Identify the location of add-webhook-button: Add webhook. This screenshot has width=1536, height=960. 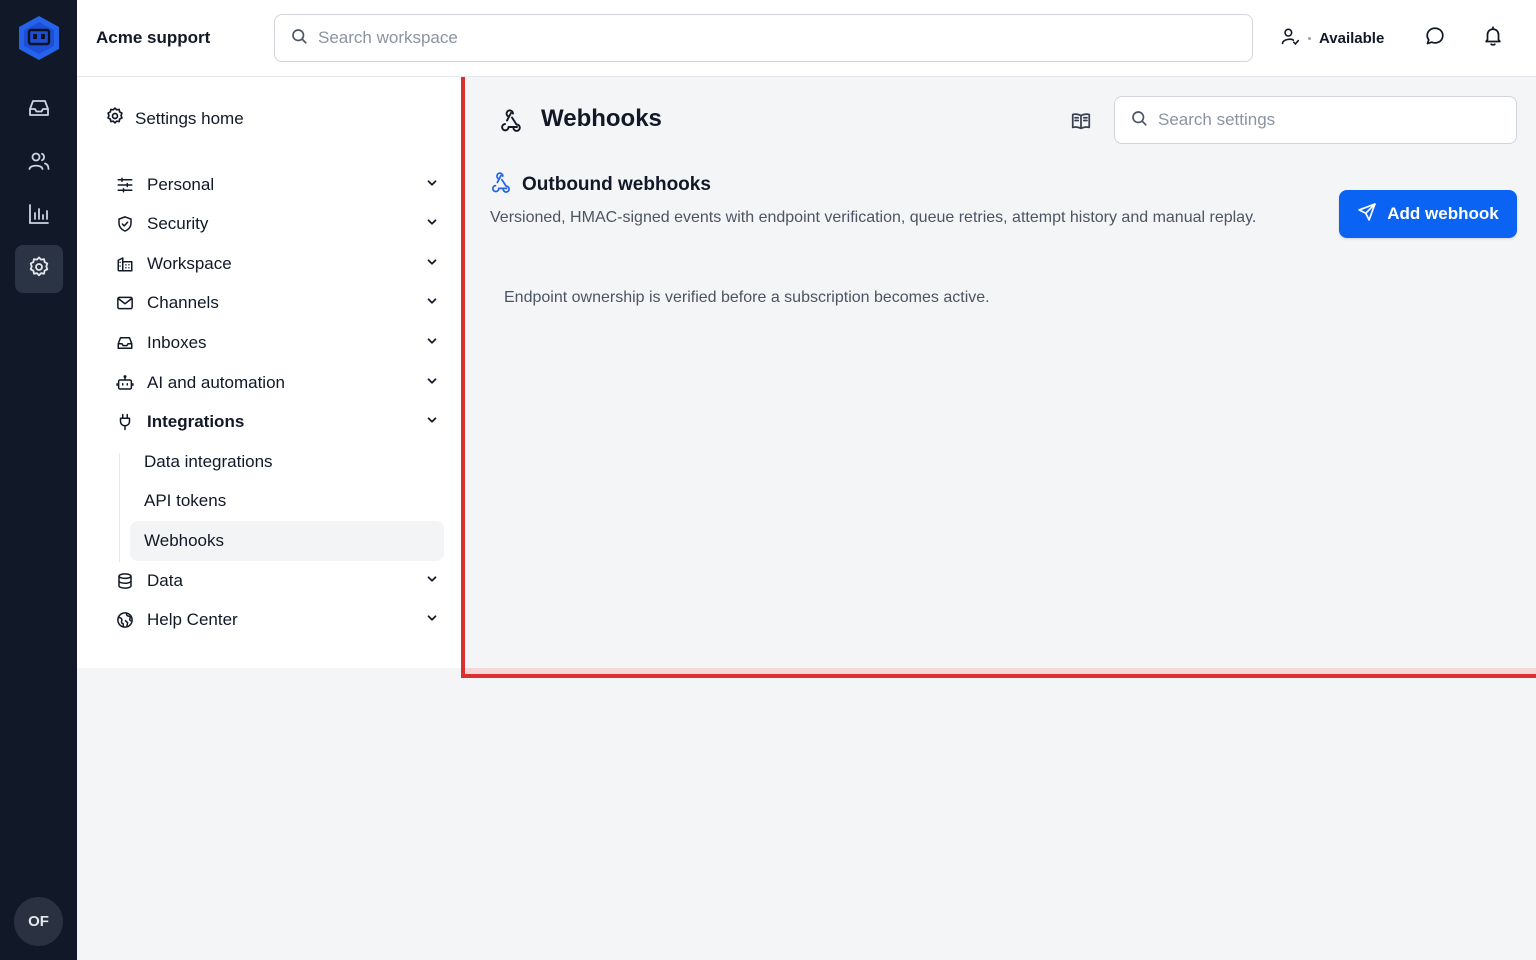
(1428, 214).